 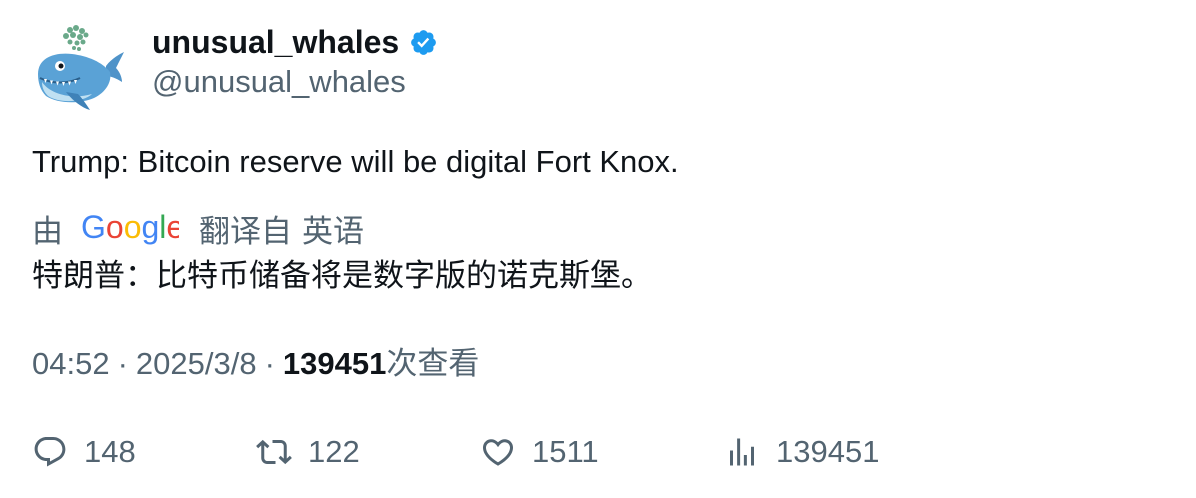 What do you see at coordinates (333, 231) in the screenshot?
I see `source-language: 英语` at bounding box center [333, 231].